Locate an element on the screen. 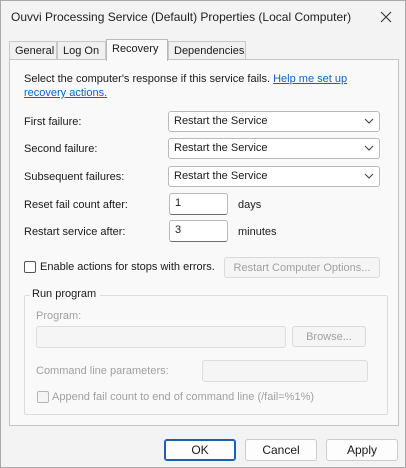 This screenshot has width=406, height=468. cancel-label: Cancel is located at coordinates (281, 450).